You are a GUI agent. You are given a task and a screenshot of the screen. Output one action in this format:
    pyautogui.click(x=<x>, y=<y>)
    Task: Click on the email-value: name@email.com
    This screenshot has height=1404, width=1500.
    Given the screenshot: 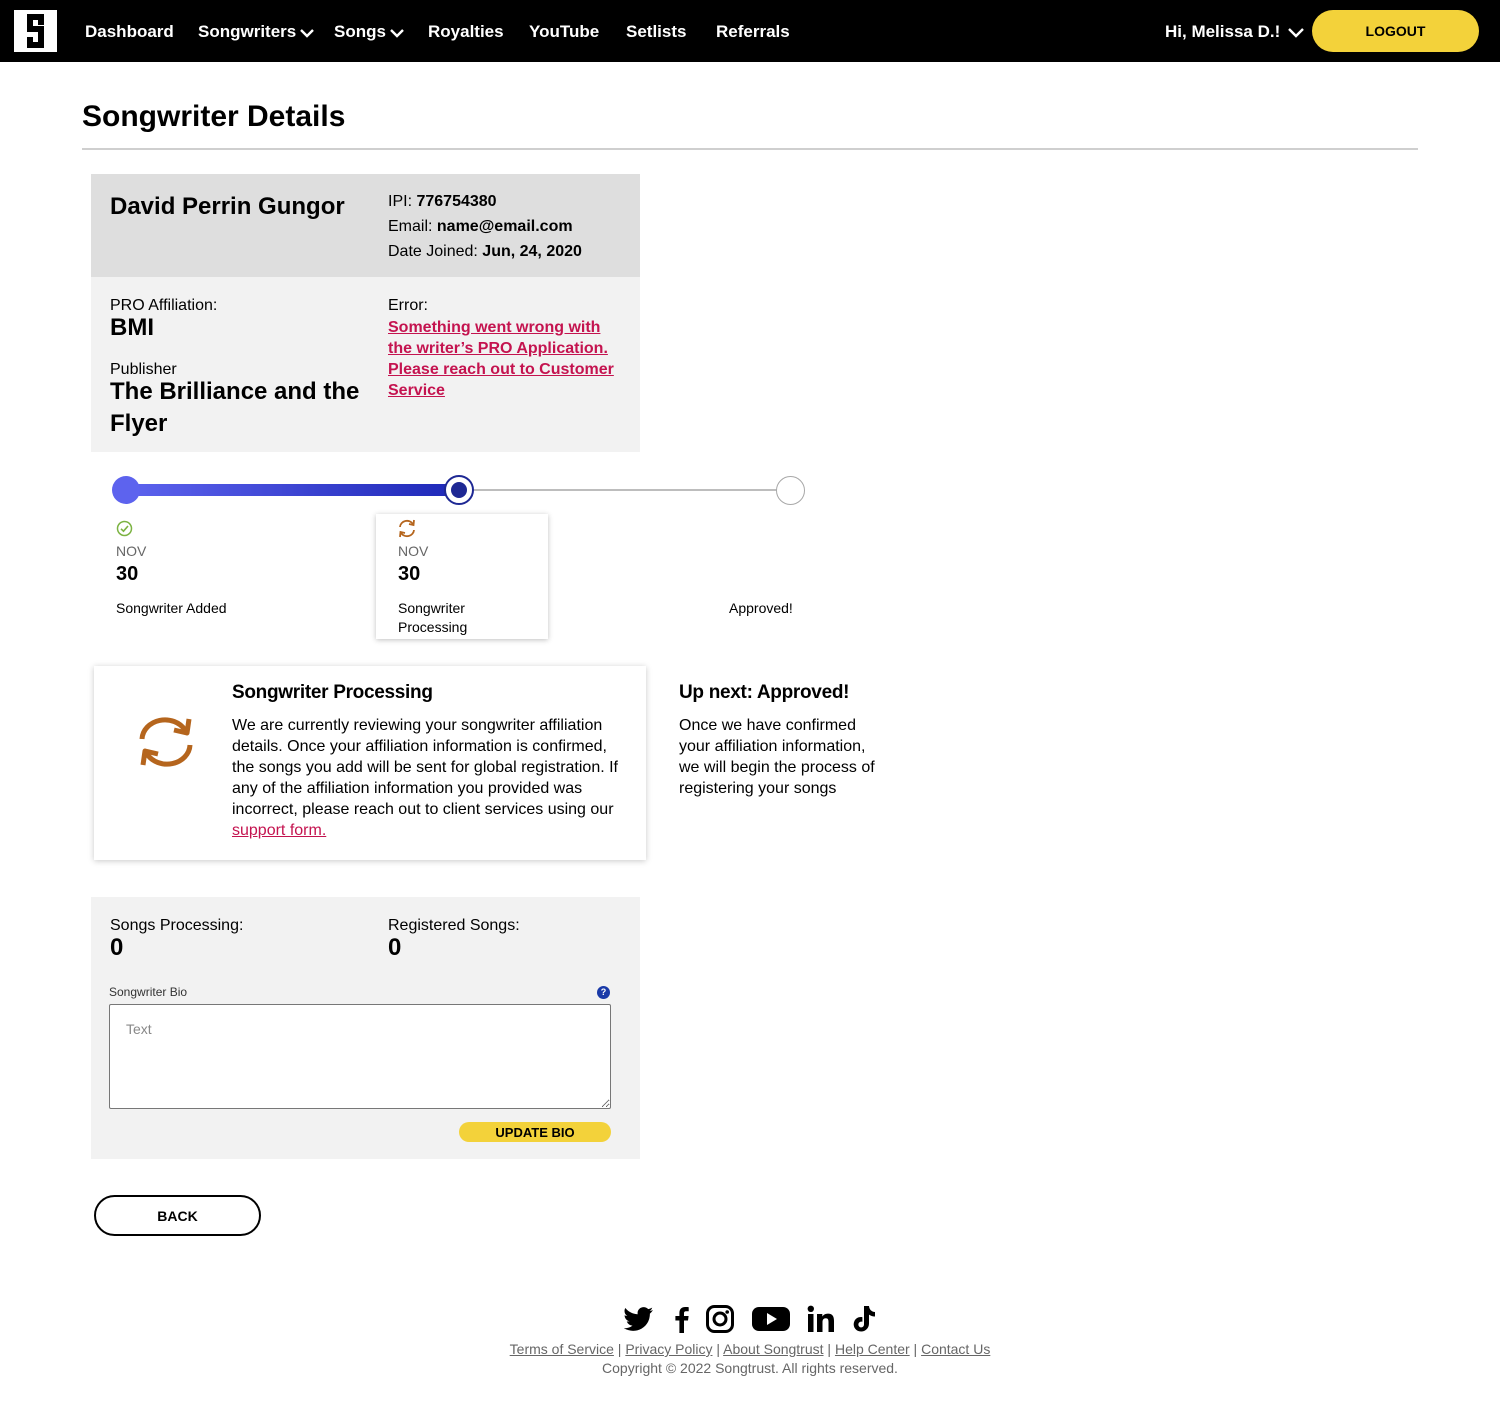 What is the action you would take?
    pyautogui.click(x=504, y=226)
    